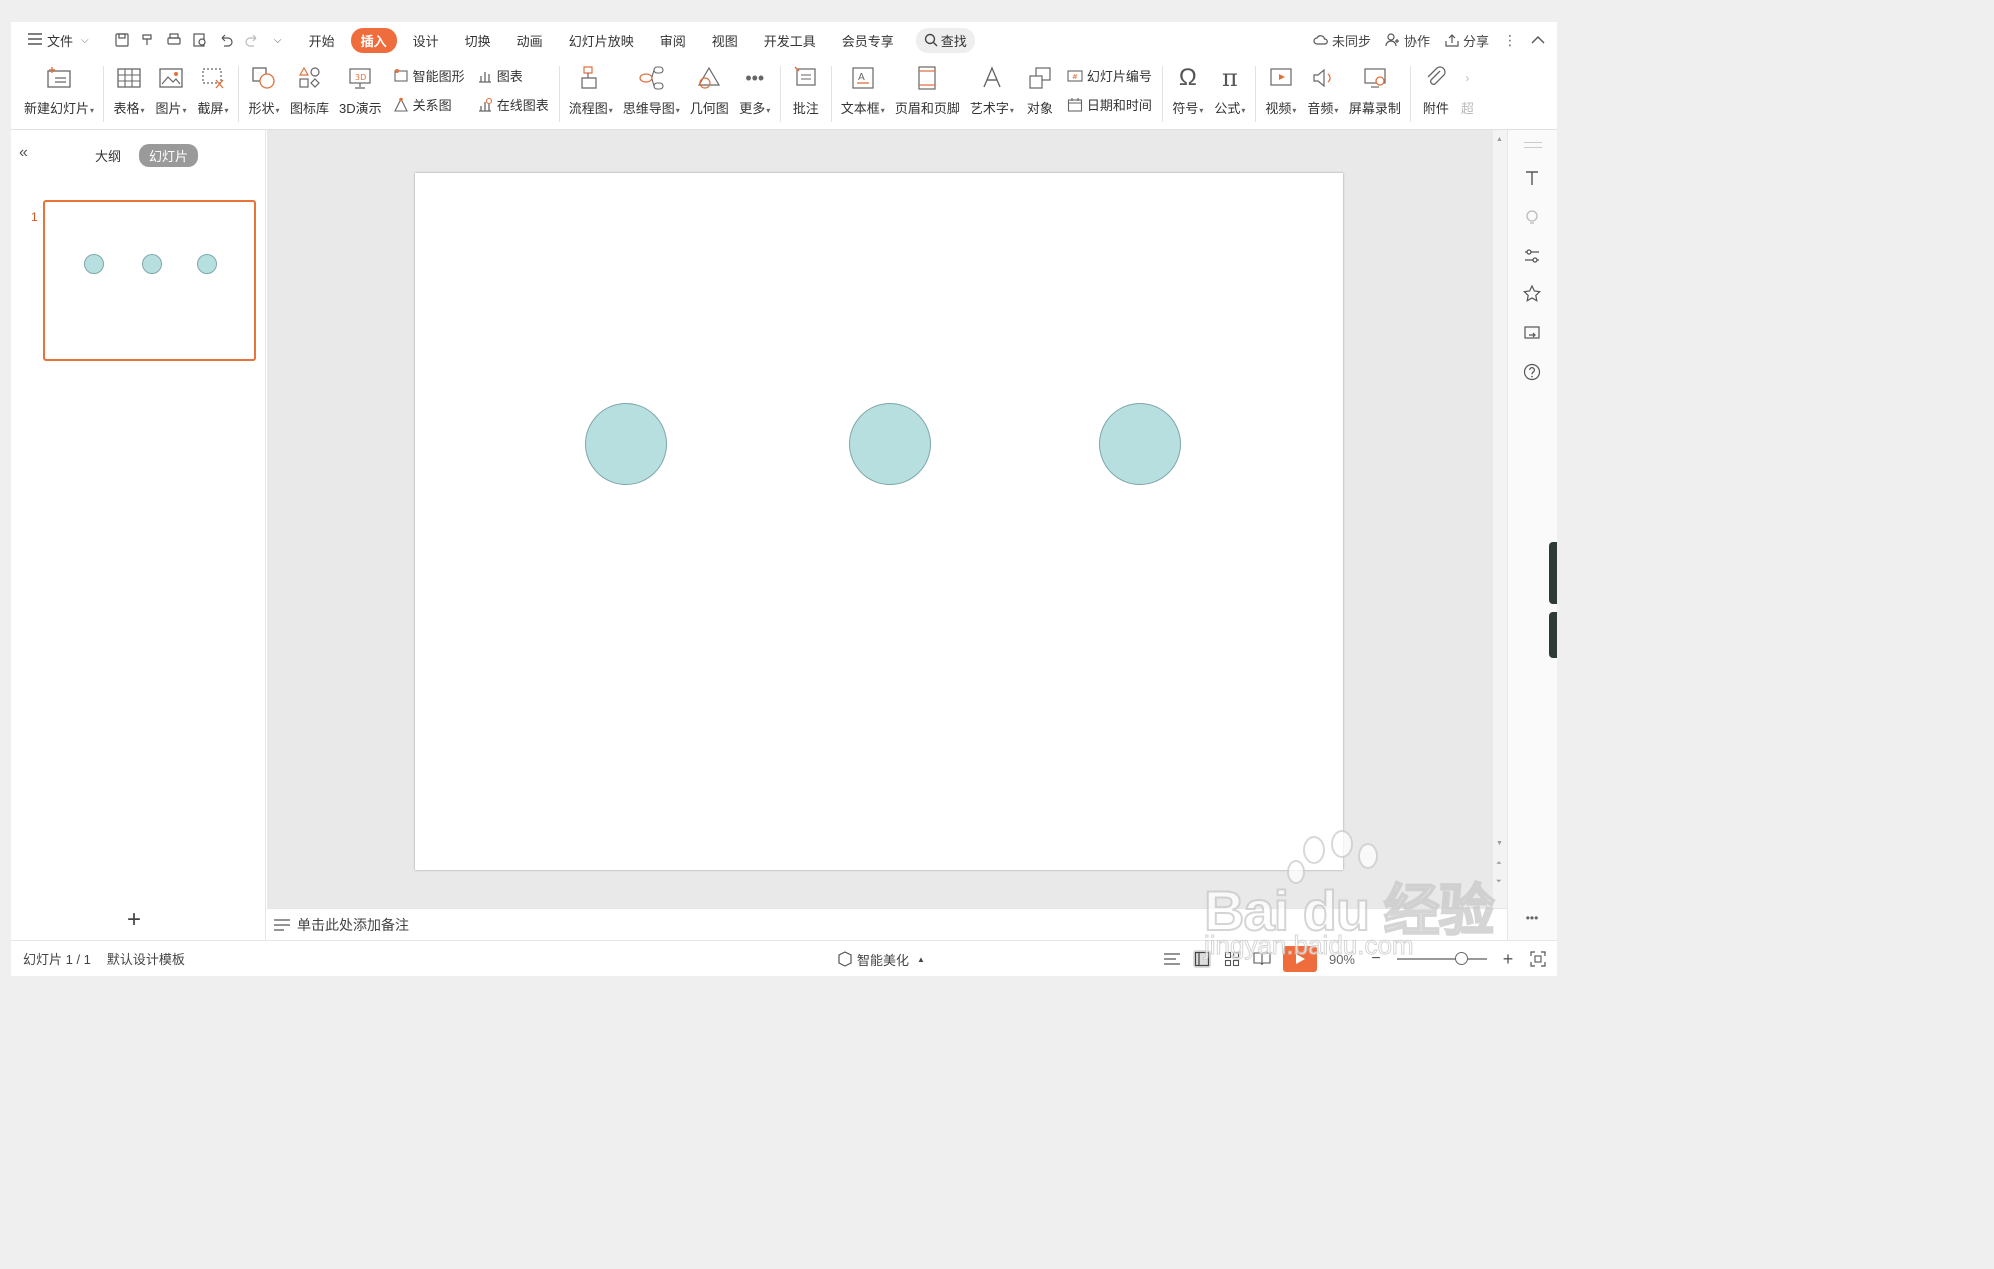  Describe the element at coordinates (1342, 959) in the screenshot. I see `zoom-level: 90%` at that location.